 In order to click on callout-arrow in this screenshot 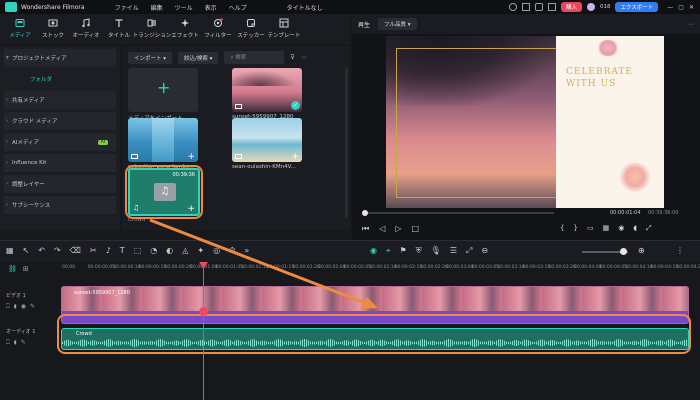, I will do `click(263, 263)`.